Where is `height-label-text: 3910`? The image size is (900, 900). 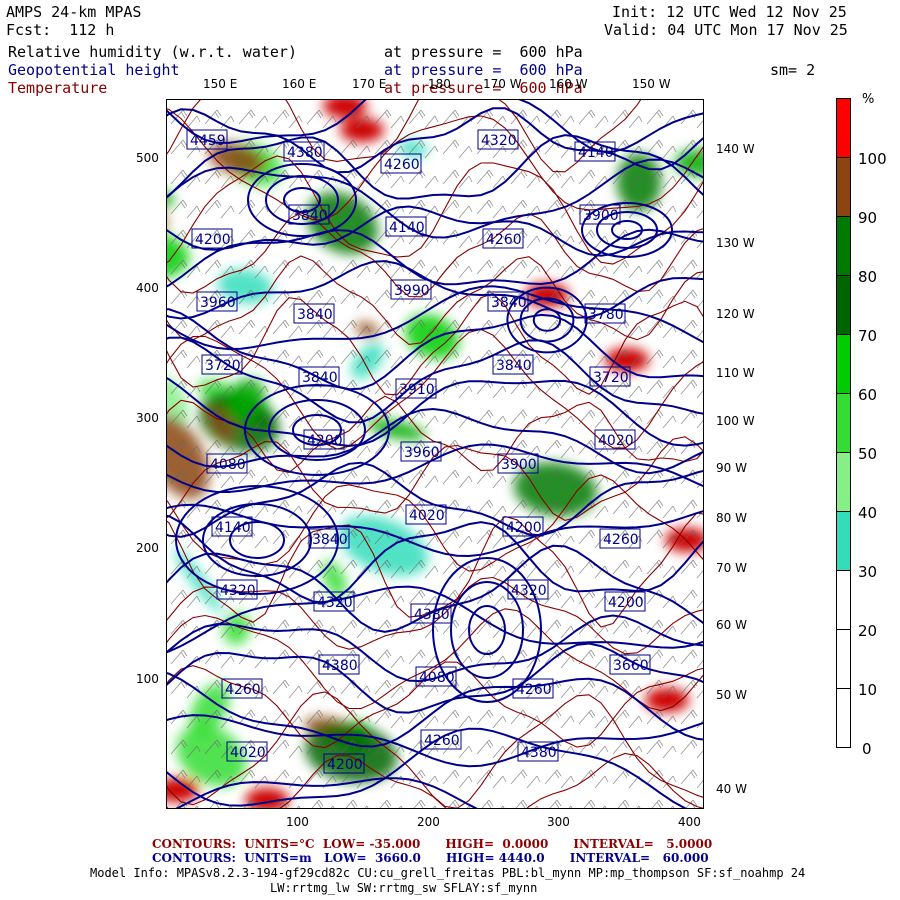
height-label-text: 3910 is located at coordinates (417, 390).